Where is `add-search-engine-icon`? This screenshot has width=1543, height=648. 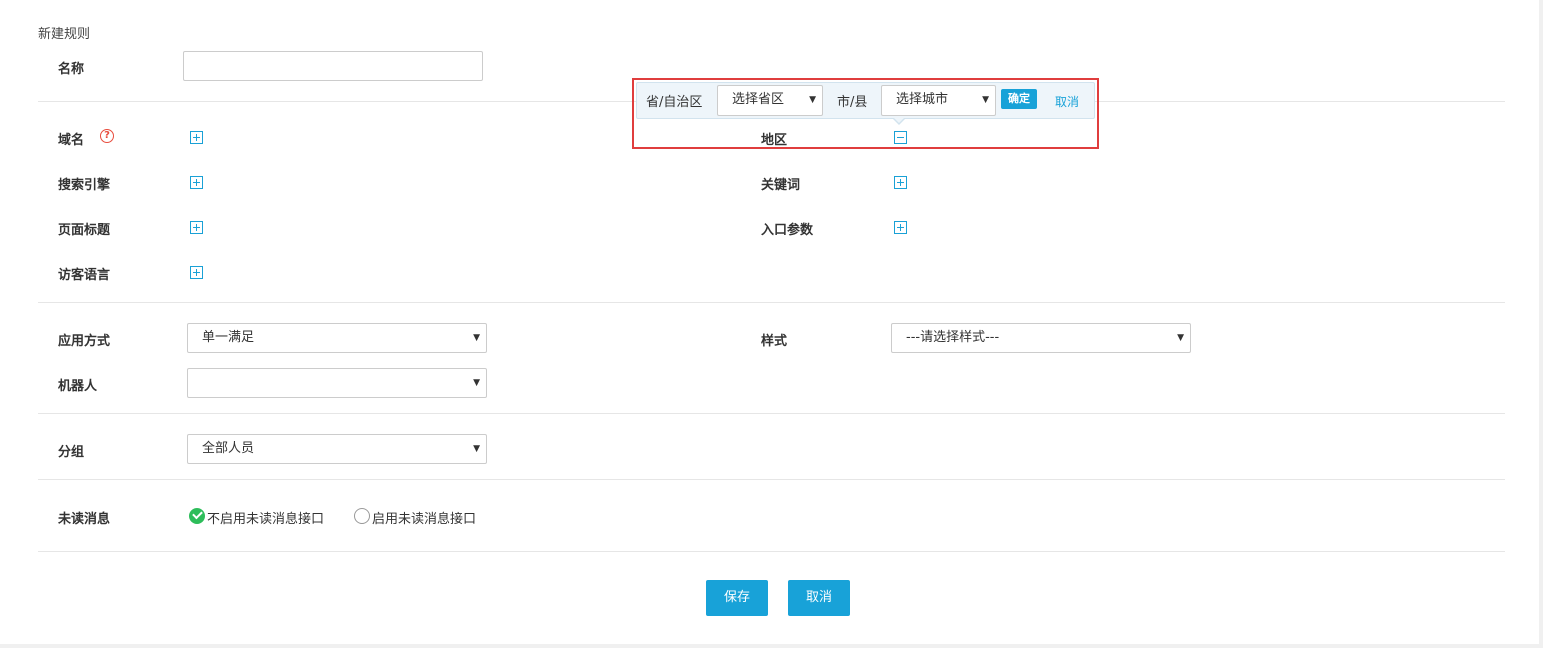 add-search-engine-icon is located at coordinates (196, 182).